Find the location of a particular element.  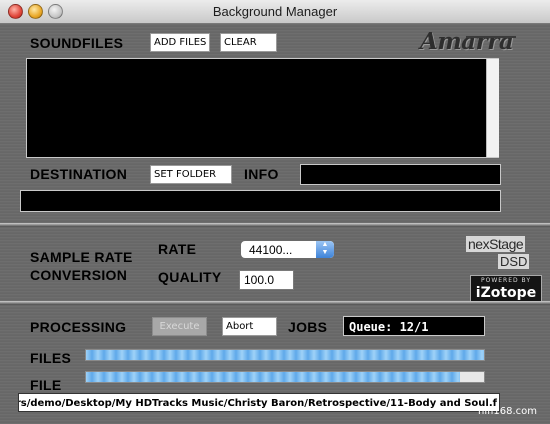

destination-path-field is located at coordinates (260, 201).